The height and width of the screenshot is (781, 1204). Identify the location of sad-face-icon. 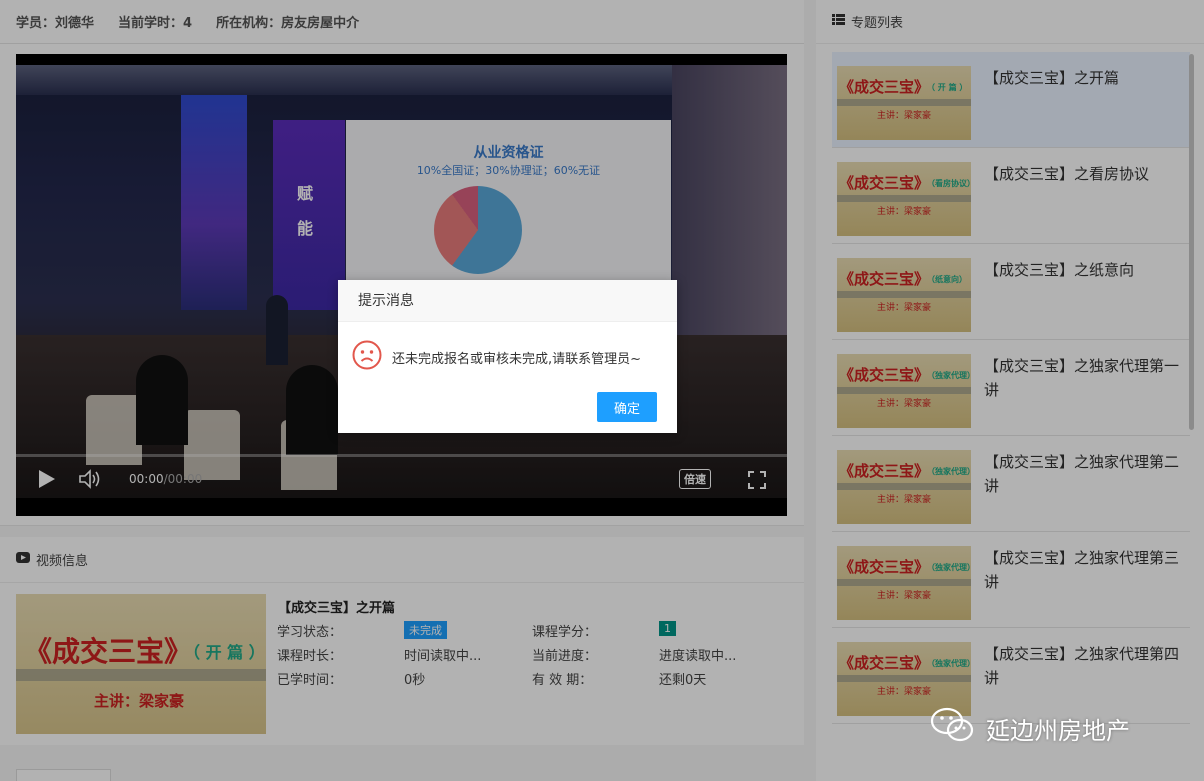
(367, 357).